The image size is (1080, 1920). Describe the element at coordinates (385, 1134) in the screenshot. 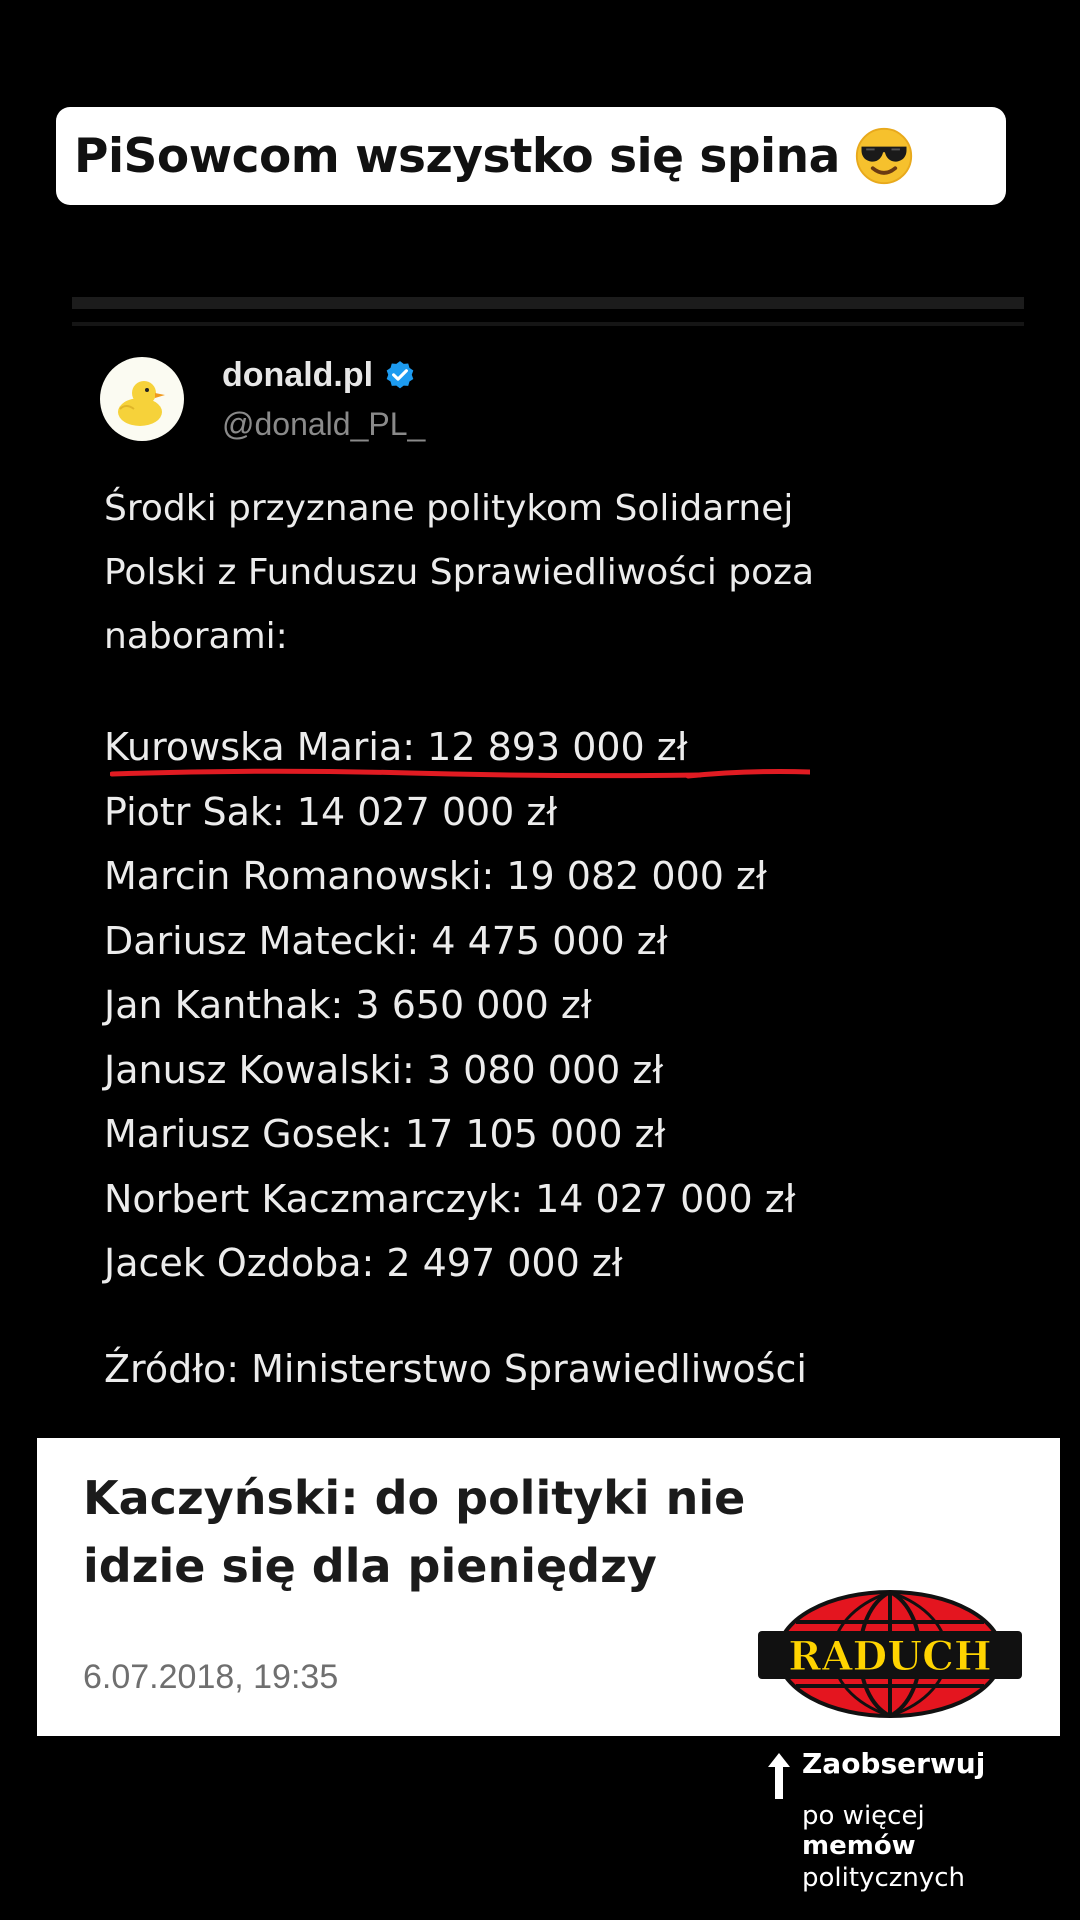

I see `list-item: Mariusz Gosek: 17 105 000 zł` at that location.